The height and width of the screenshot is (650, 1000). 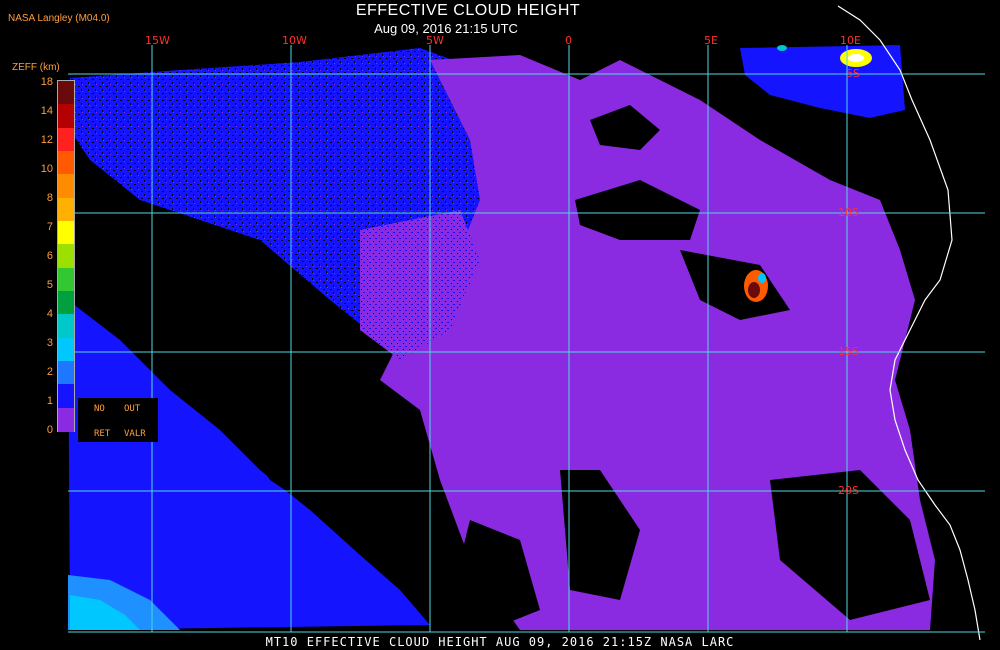 What do you see at coordinates (49, 430) in the screenshot?
I see `legend-tick: 0` at bounding box center [49, 430].